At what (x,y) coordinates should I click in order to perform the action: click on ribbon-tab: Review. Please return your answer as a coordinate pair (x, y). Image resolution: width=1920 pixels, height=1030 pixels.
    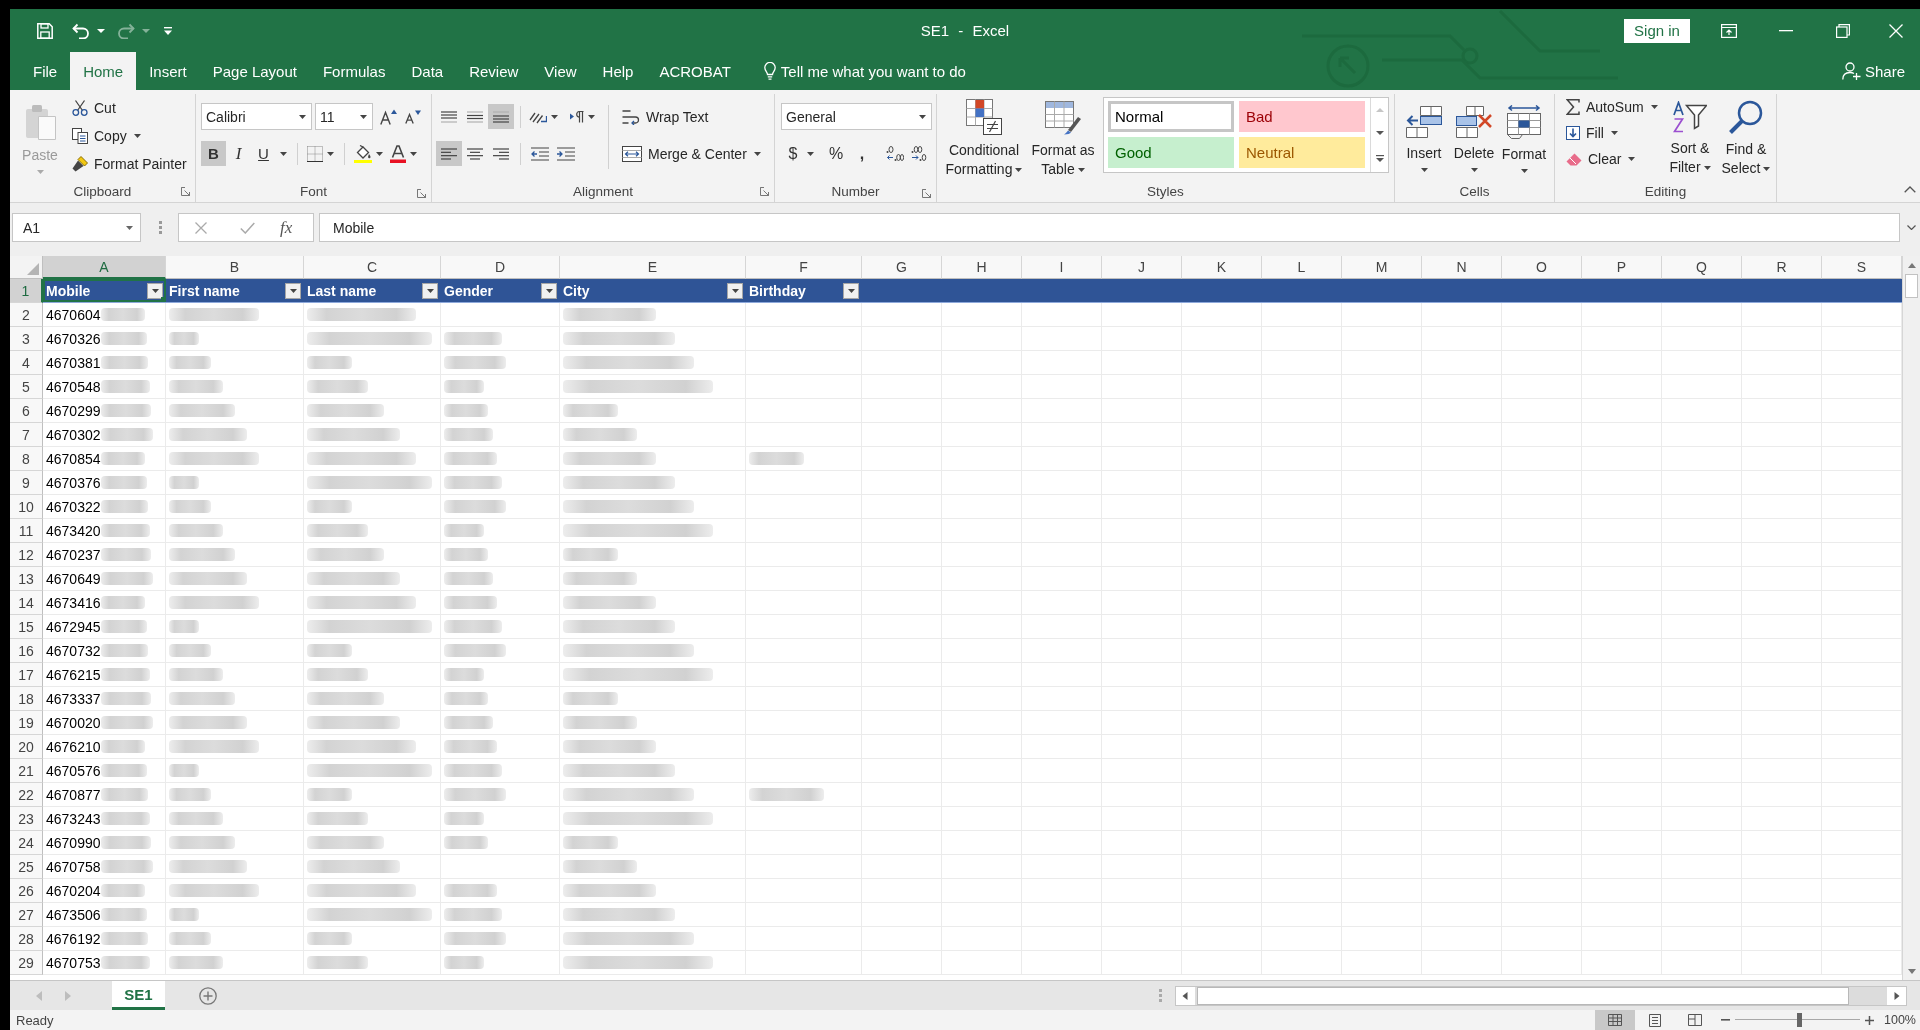
    Looking at the image, I should click on (494, 71).